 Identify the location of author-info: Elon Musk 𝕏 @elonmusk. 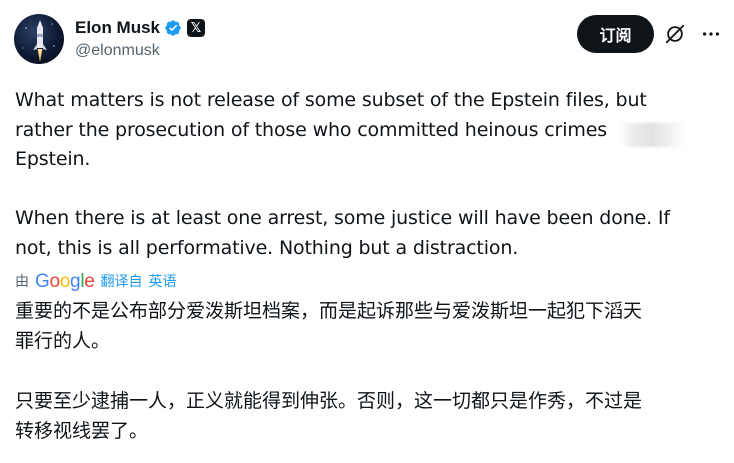
(140, 38).